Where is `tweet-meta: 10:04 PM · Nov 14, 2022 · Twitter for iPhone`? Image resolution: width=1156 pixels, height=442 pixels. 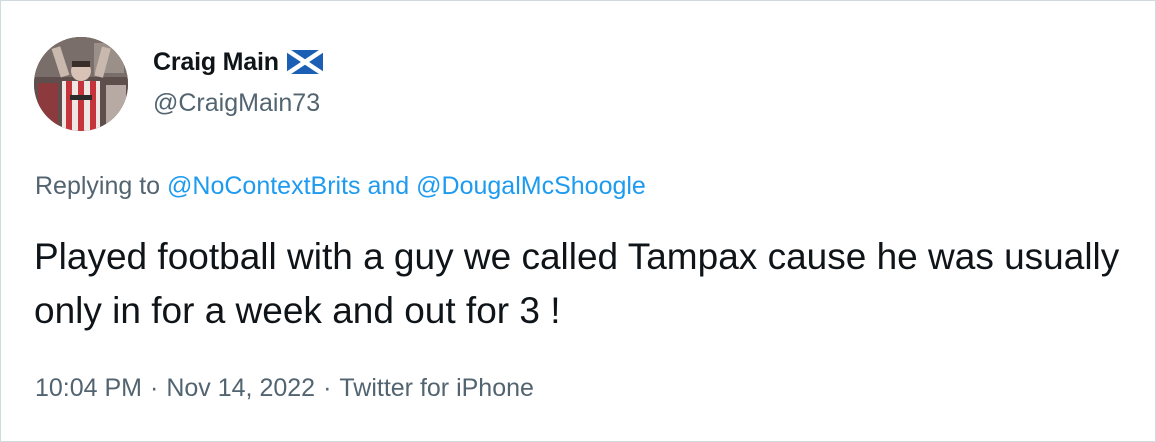 tweet-meta: 10:04 PM · Nov 14, 2022 · Twitter for iPhone is located at coordinates (284, 388).